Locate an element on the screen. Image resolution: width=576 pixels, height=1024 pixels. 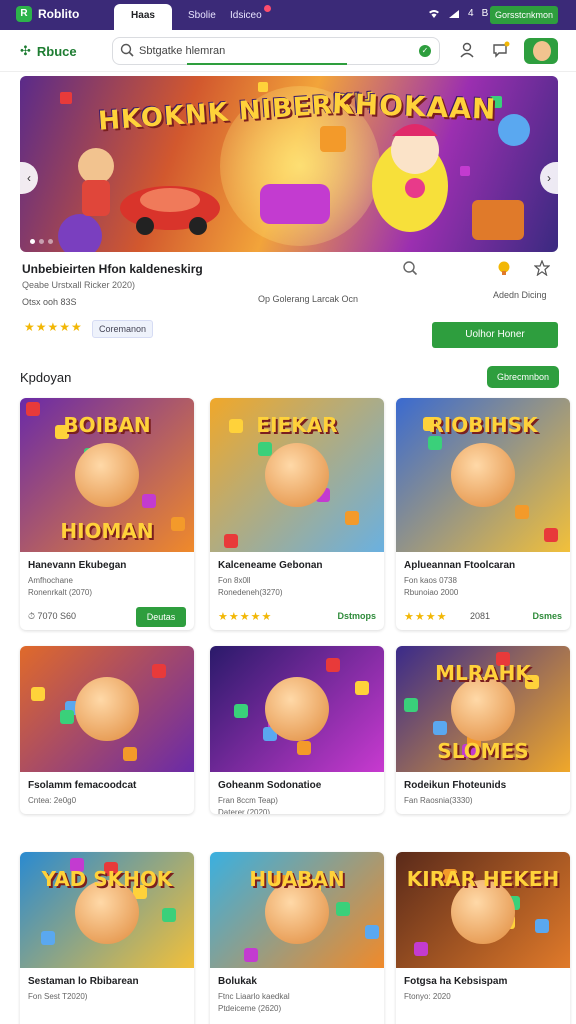
game-thumbnail: EIEKAR is located at coordinates (297, 475).